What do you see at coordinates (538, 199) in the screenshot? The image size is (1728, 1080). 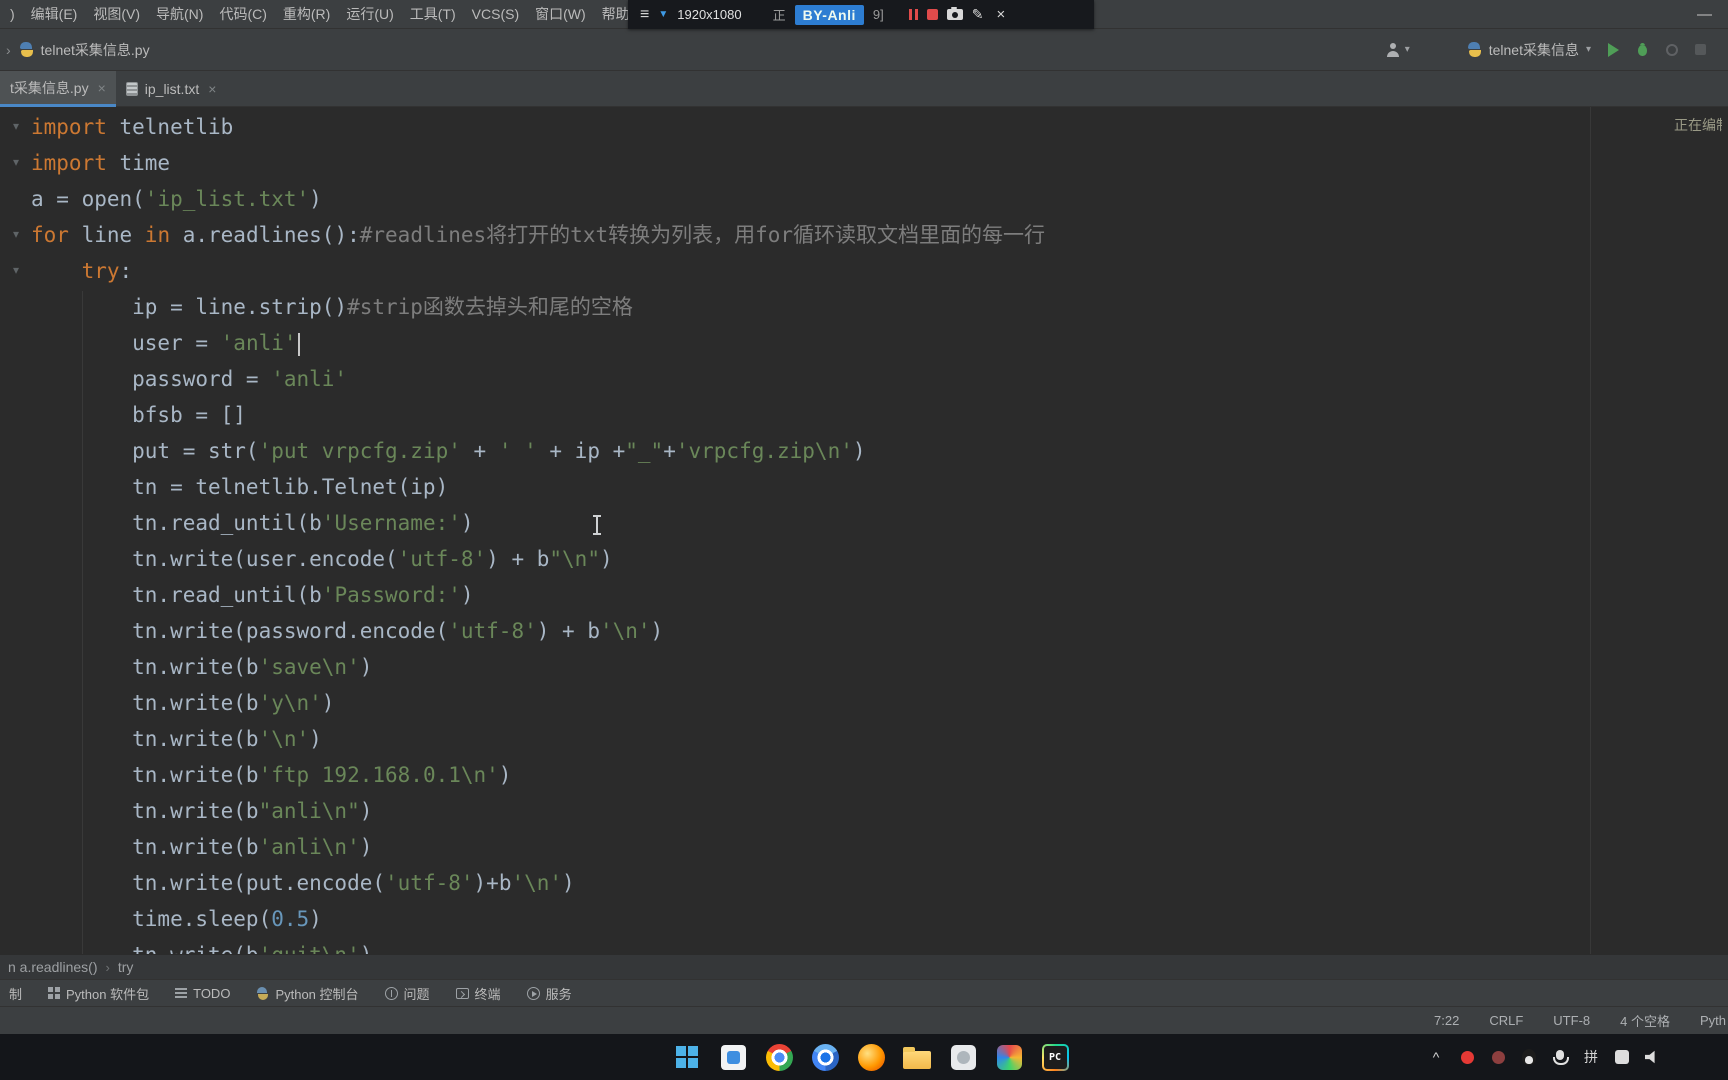 I see `code-line: a = open('ip_list.txt')` at bounding box center [538, 199].